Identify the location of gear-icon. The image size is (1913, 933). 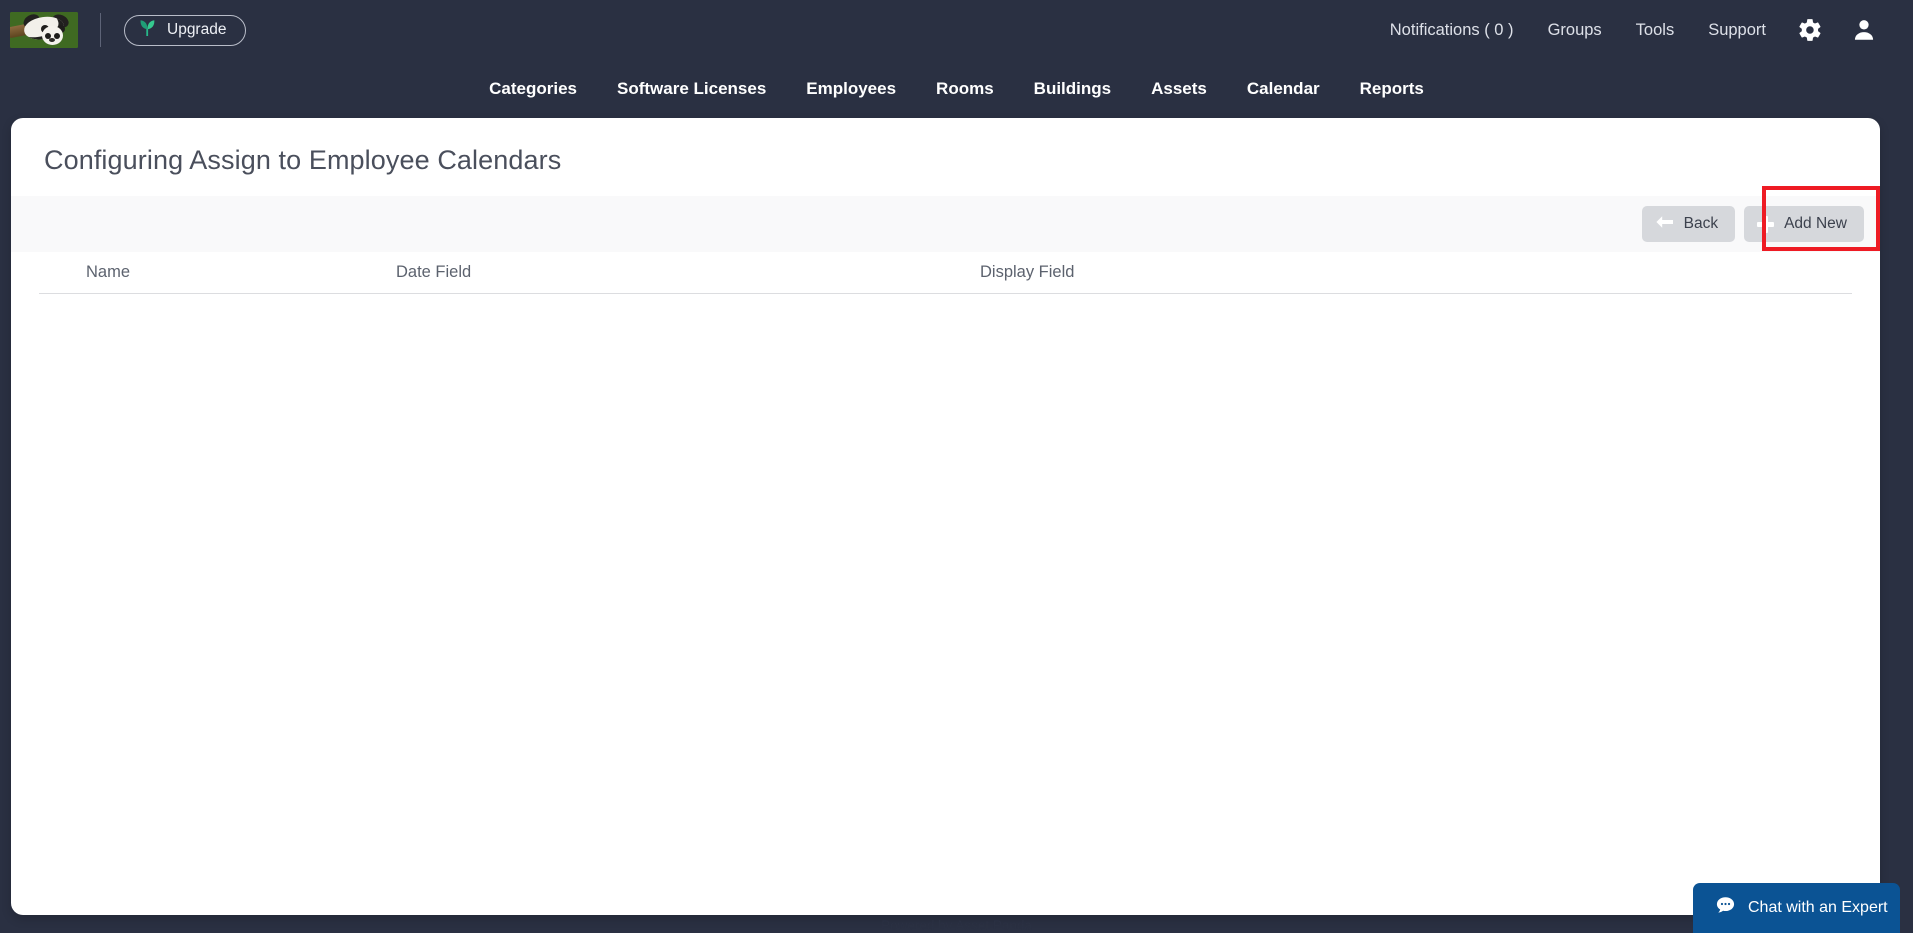
(1810, 30).